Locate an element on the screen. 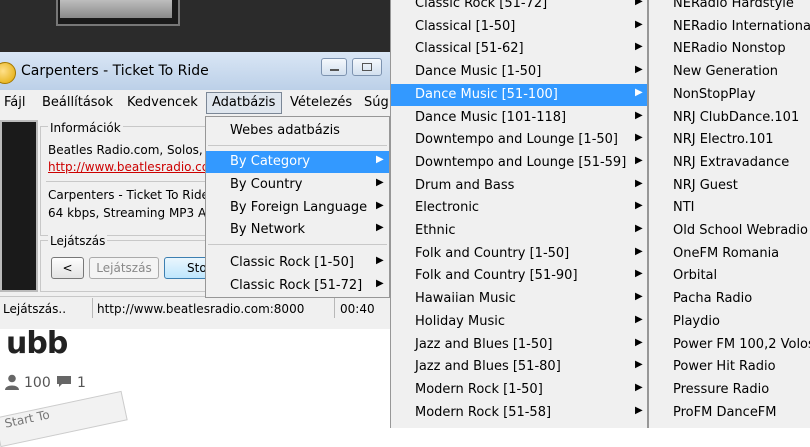  station-item-label: NRJ Extravadance is located at coordinates (731, 162).